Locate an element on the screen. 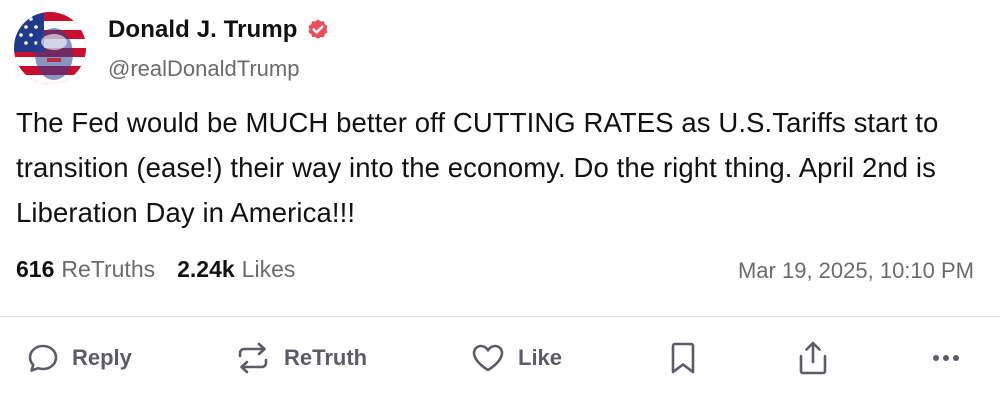  share-button is located at coordinates (813, 358).